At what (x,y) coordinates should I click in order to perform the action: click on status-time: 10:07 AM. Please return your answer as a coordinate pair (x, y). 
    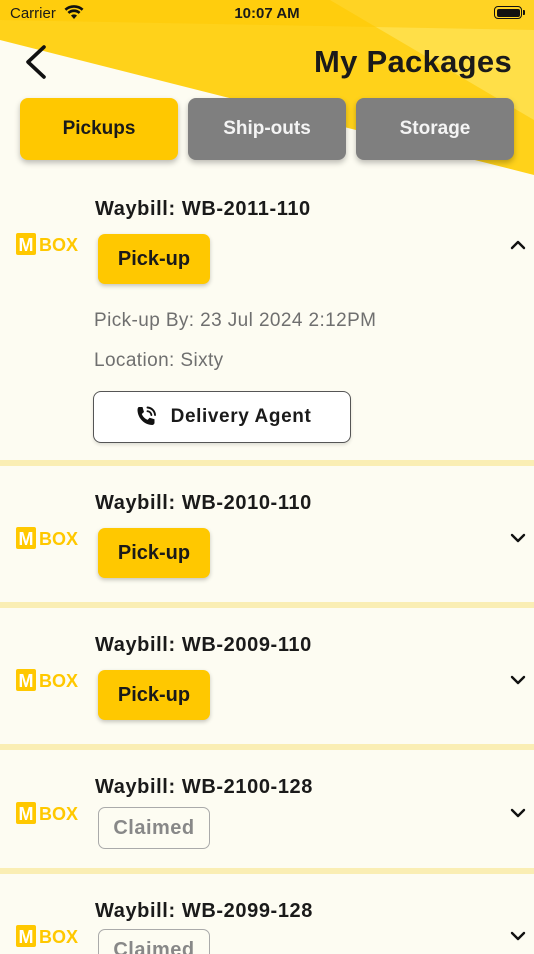
    Looking at the image, I should click on (267, 13).